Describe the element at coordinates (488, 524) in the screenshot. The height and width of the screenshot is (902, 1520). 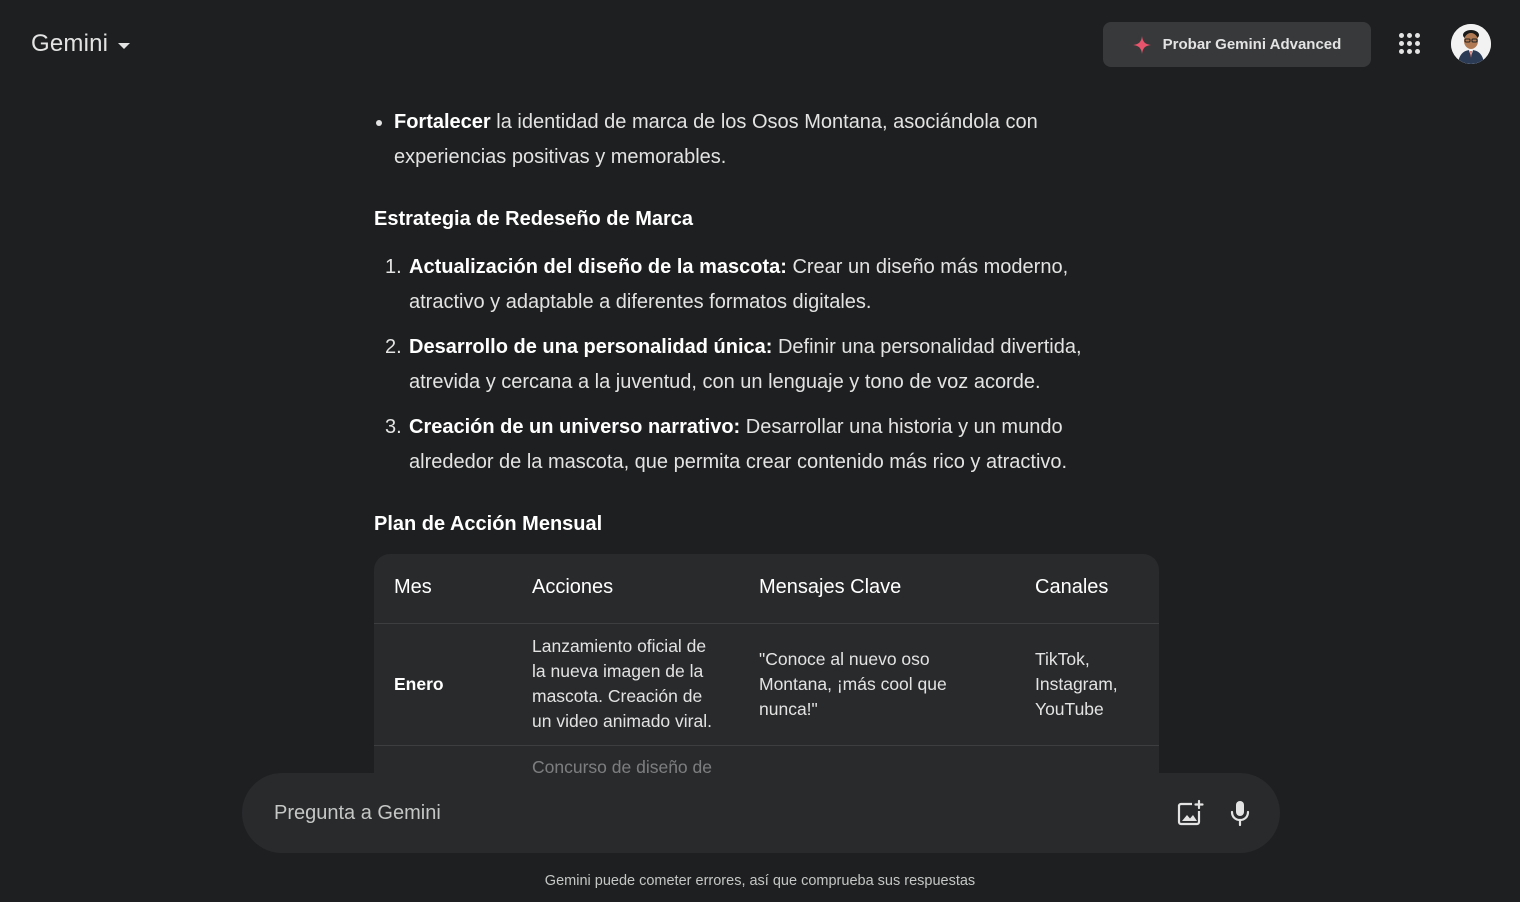
I see `plan-heading: Plan de Acción Mensual` at that location.